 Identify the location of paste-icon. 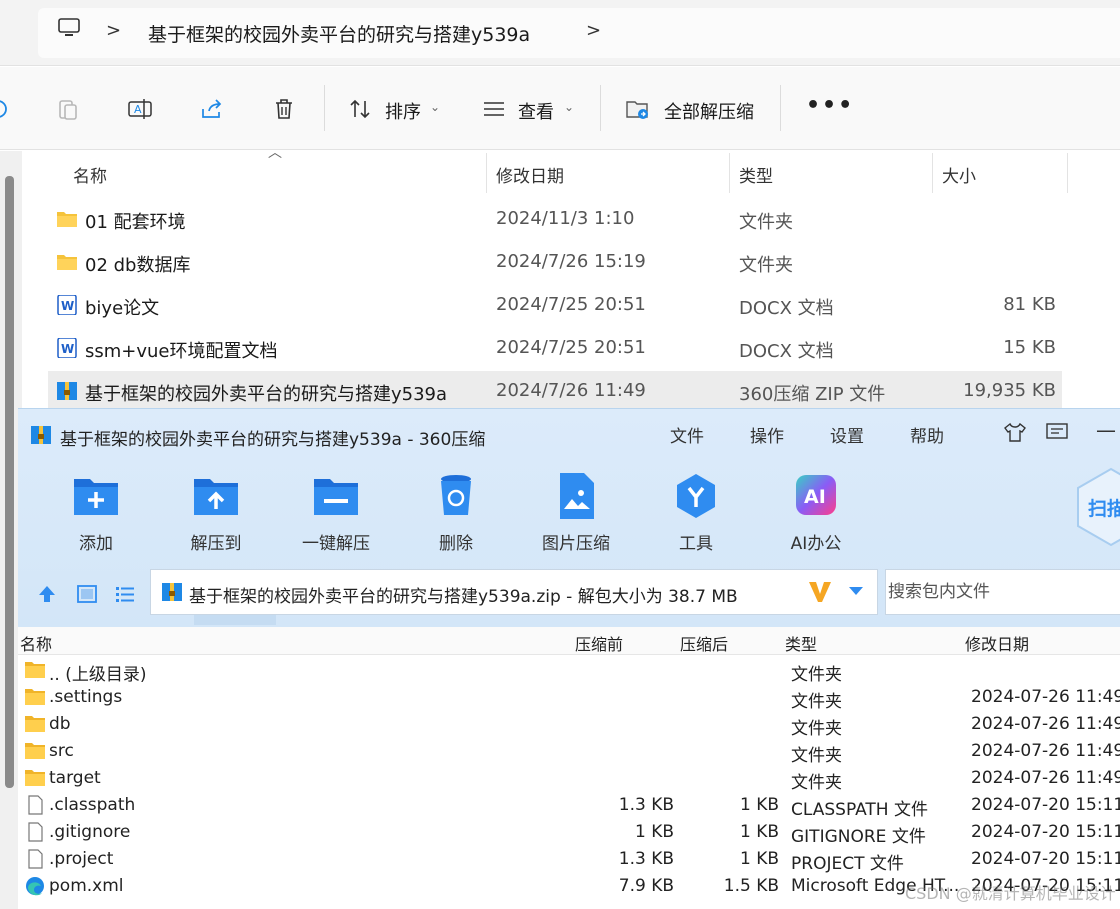
(68, 109).